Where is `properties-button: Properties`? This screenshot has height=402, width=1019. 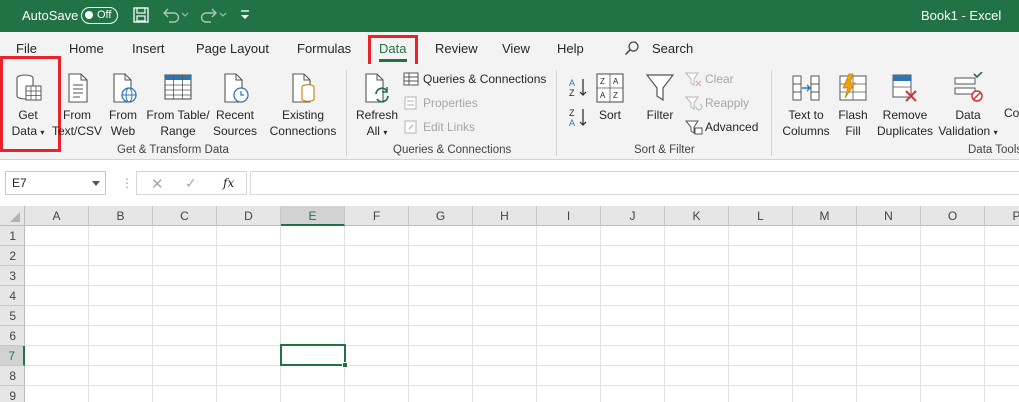
properties-button: Properties is located at coordinates (448, 103).